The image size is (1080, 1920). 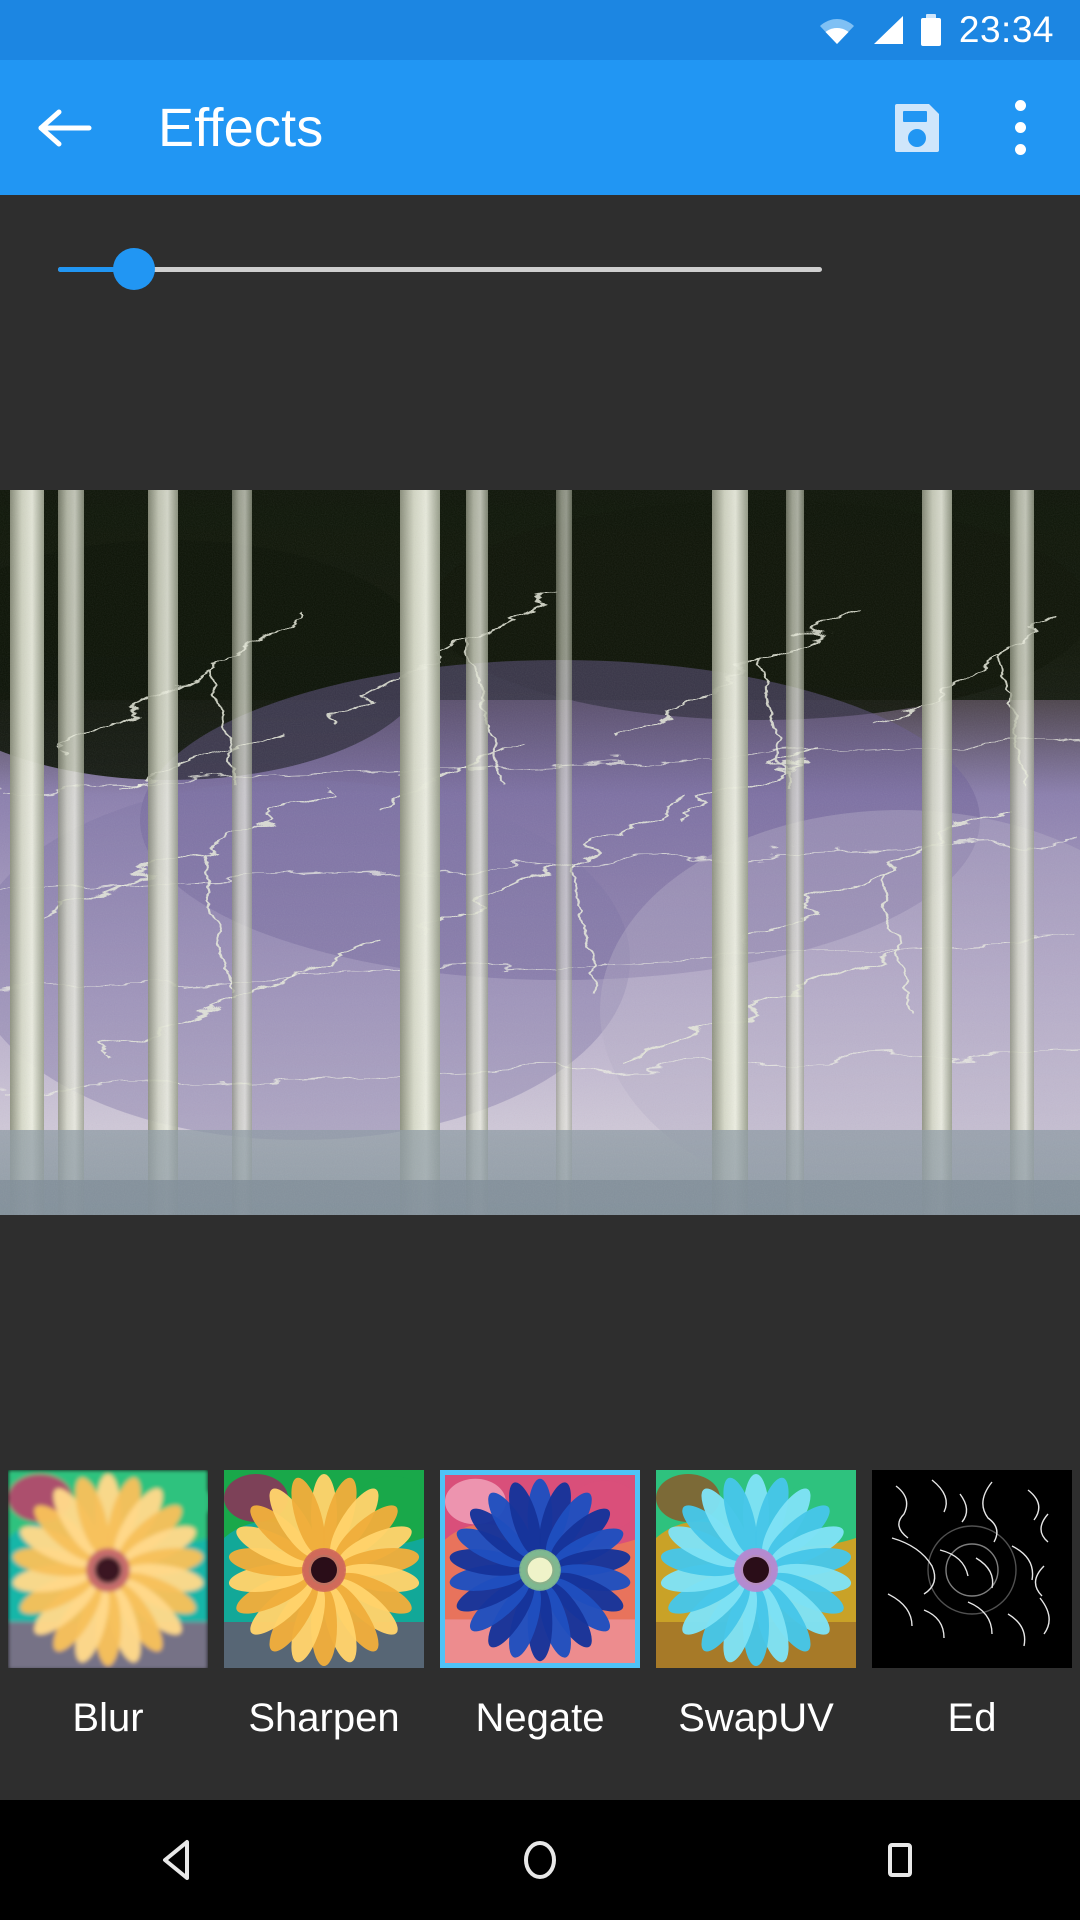 What do you see at coordinates (837, 30) in the screenshot?
I see `wifi-icon` at bounding box center [837, 30].